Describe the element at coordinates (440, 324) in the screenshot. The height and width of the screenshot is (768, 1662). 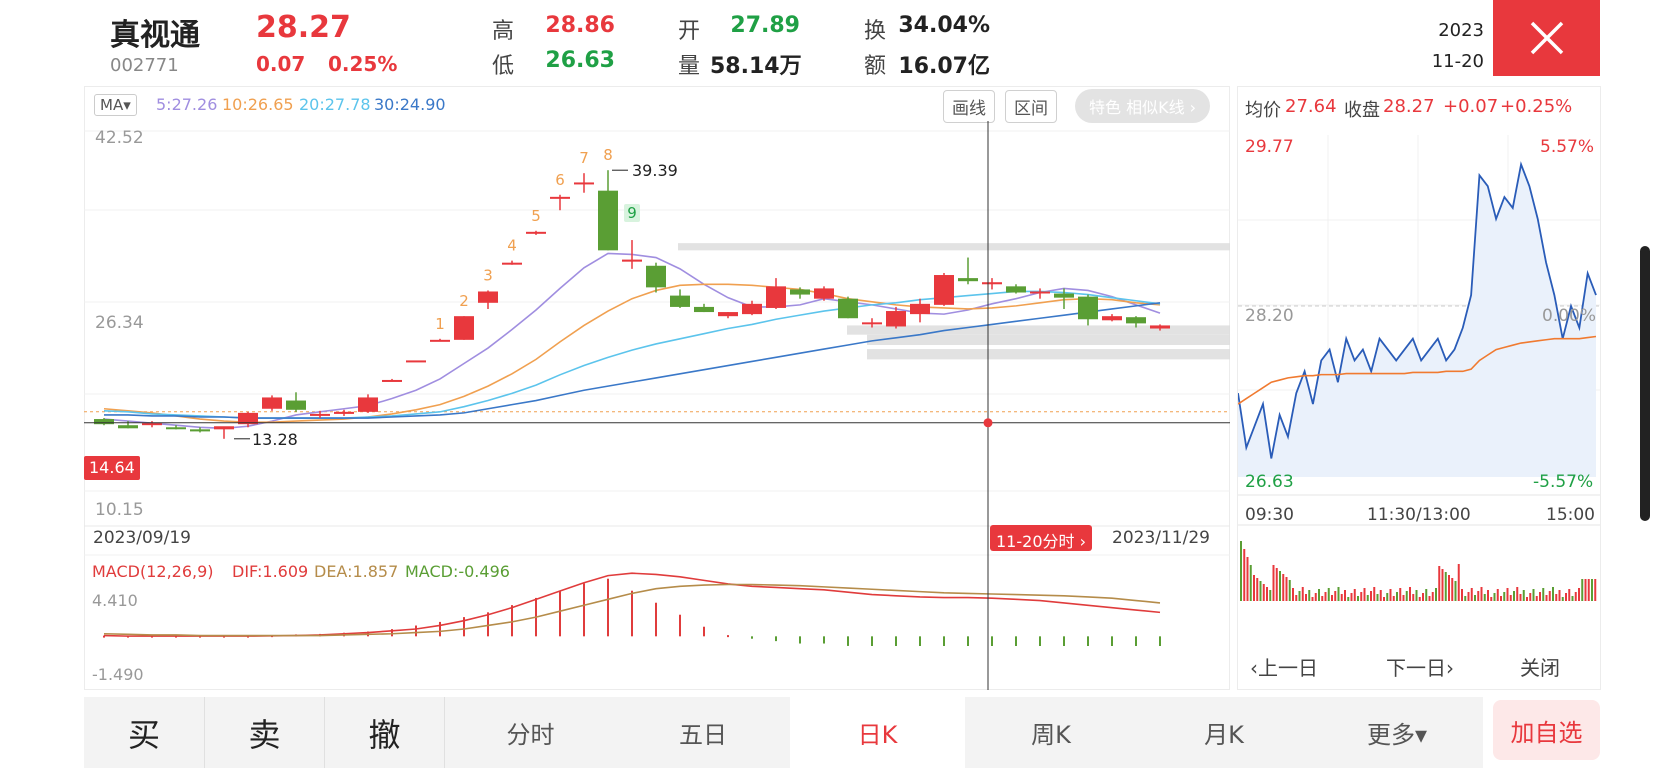
I see `rise-label: 1` at that location.